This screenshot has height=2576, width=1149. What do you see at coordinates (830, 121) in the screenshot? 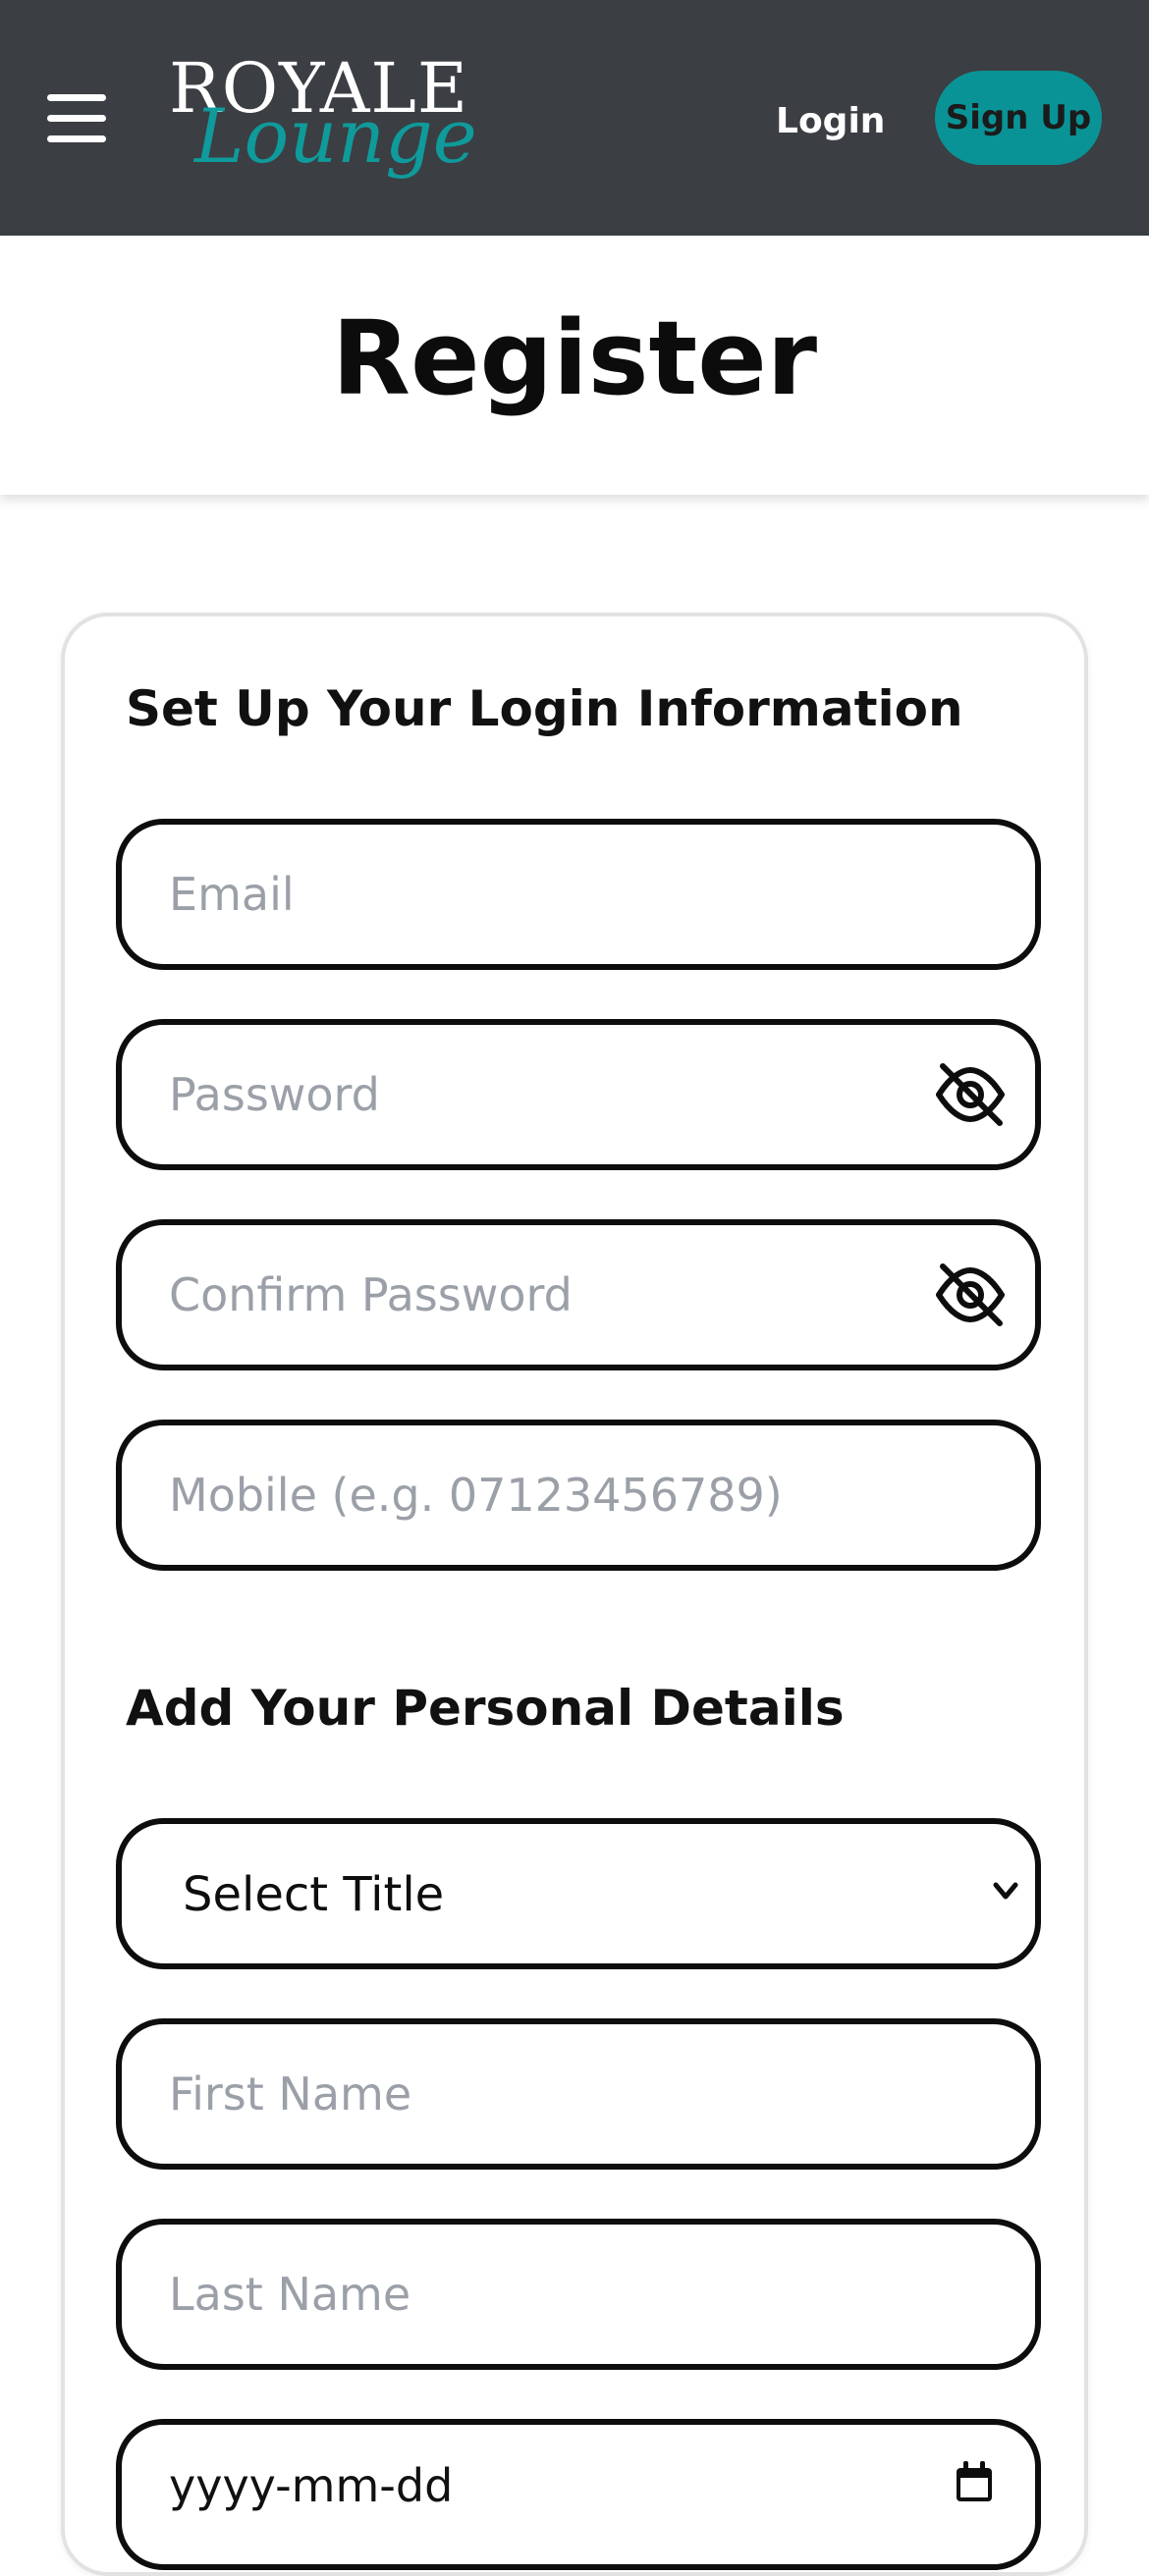
I see `login-link: Login` at bounding box center [830, 121].